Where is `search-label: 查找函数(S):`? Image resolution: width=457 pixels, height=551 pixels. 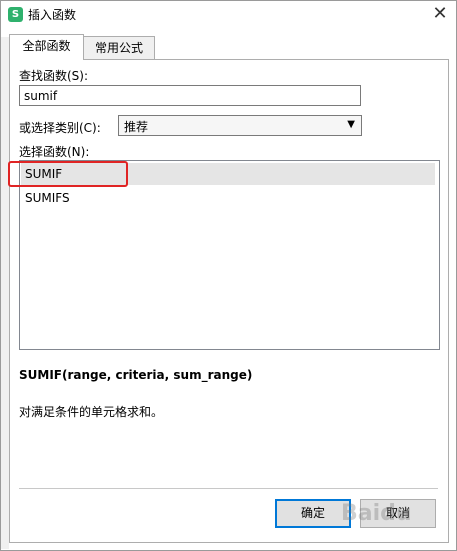 search-label: 查找函数(S): is located at coordinates (54, 76).